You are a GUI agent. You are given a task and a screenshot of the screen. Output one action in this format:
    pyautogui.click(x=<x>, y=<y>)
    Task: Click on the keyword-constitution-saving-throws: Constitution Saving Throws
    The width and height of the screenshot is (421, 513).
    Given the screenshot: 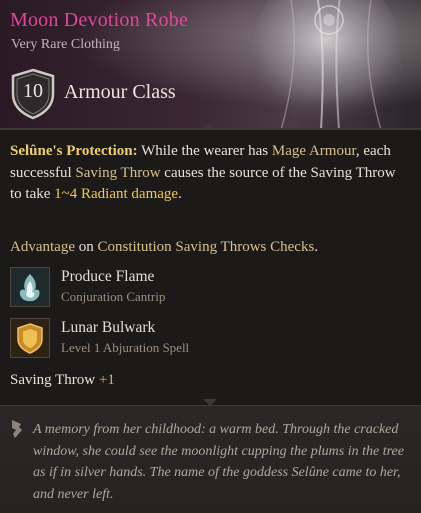 What is the action you would take?
    pyautogui.click(x=181, y=247)
    